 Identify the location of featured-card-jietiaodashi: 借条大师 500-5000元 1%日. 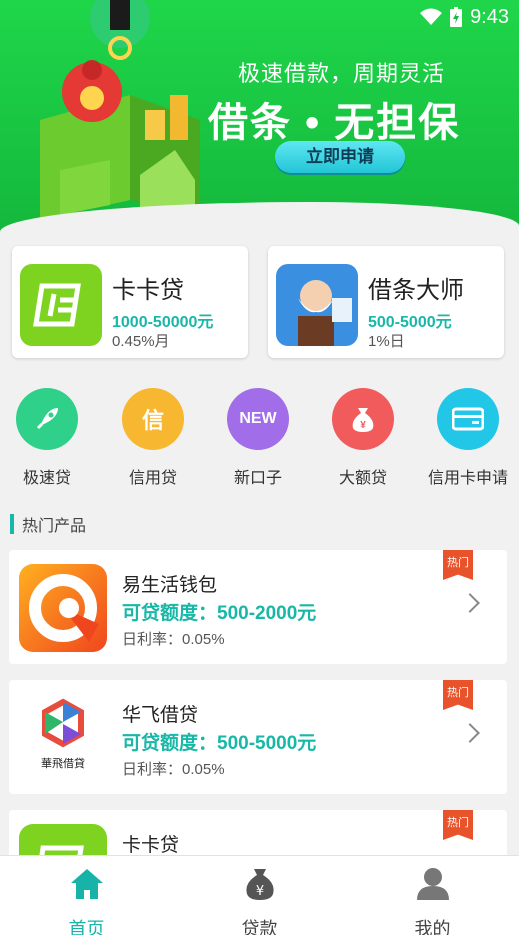
(386, 302).